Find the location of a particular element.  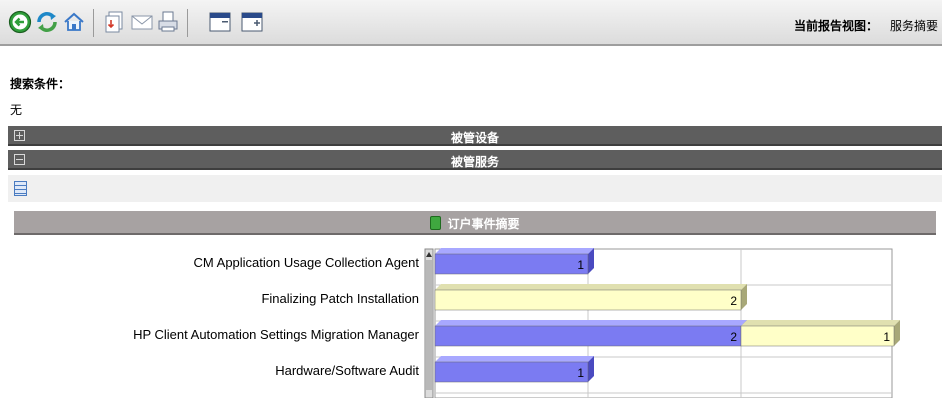

section-title: 被管设备 is located at coordinates (474, 138).